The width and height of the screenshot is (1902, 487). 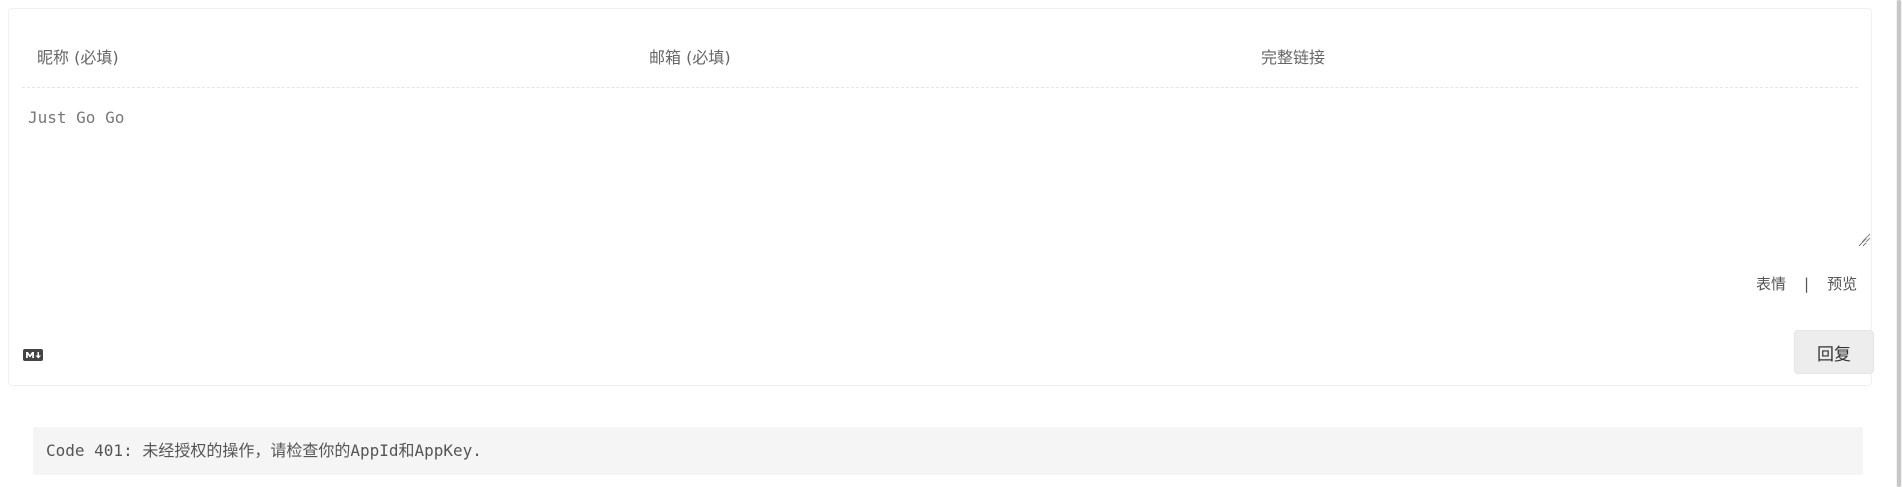 I want to click on page-scrollbar, so click(x=1899, y=243).